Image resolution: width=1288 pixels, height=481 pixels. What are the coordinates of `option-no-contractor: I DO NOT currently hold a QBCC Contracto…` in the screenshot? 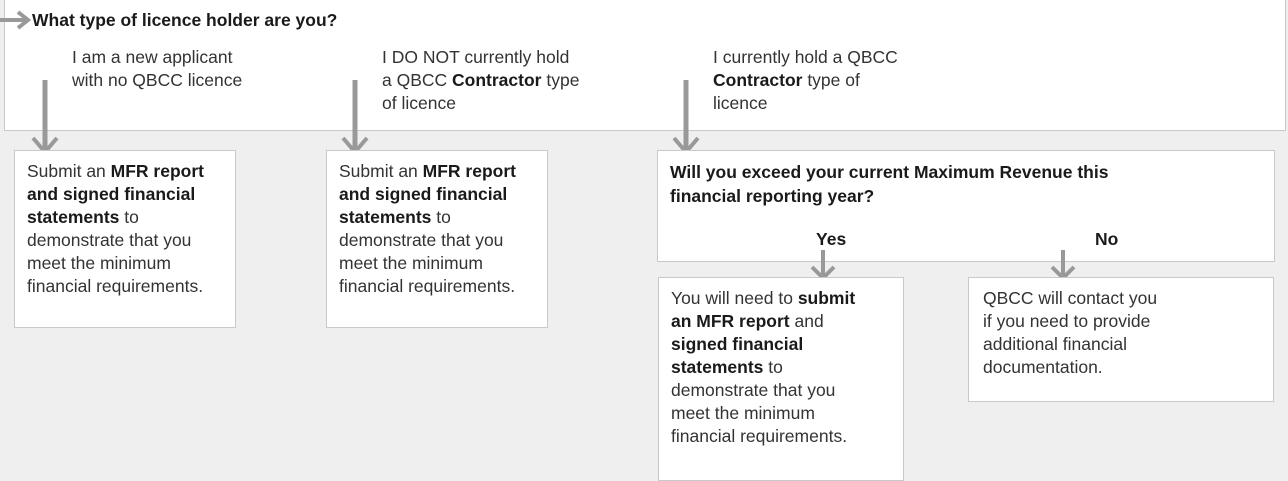 It's located at (481, 80).